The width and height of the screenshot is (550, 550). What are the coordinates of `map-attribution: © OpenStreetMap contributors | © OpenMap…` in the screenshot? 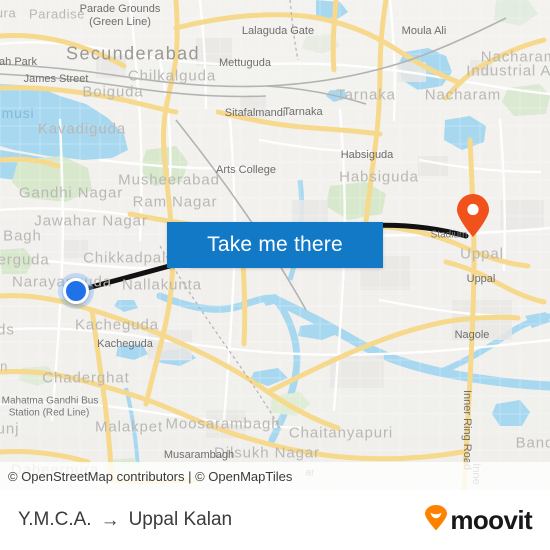 It's located at (275, 476).